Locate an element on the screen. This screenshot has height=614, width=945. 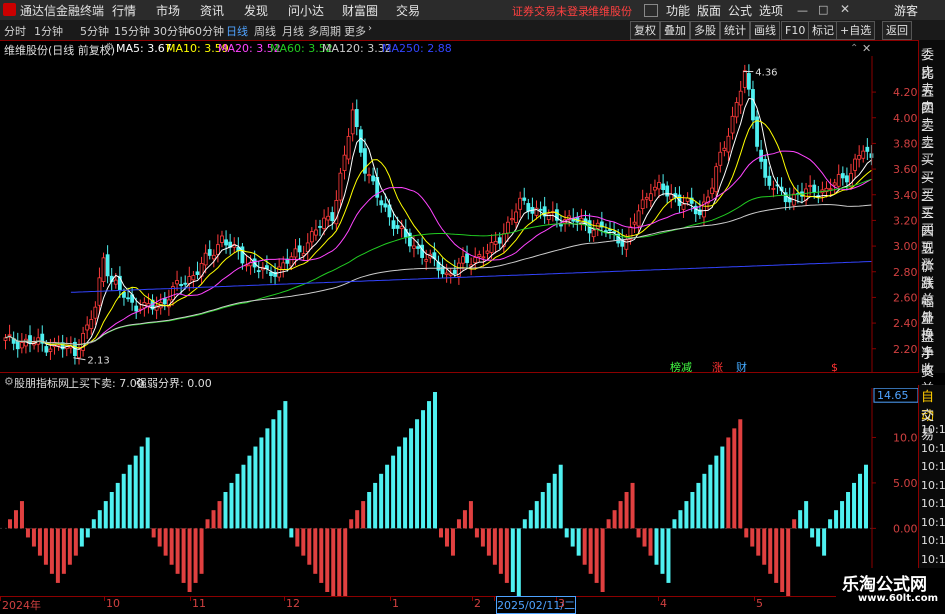
indicator-settings-icon: ⚙ is located at coordinates (9, 381).